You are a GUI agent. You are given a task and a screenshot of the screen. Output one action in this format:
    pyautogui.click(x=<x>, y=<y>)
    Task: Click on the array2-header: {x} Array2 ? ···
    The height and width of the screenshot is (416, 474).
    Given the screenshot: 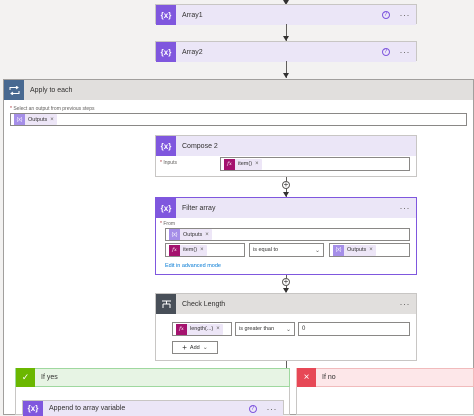 What is the action you would take?
    pyautogui.click(x=286, y=52)
    